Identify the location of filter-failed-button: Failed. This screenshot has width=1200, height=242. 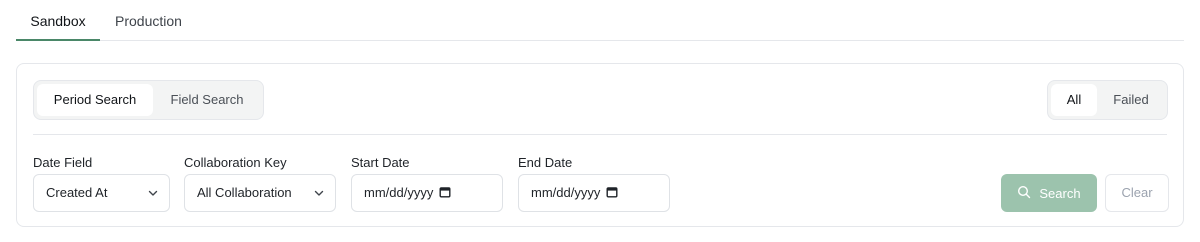
(1131, 100).